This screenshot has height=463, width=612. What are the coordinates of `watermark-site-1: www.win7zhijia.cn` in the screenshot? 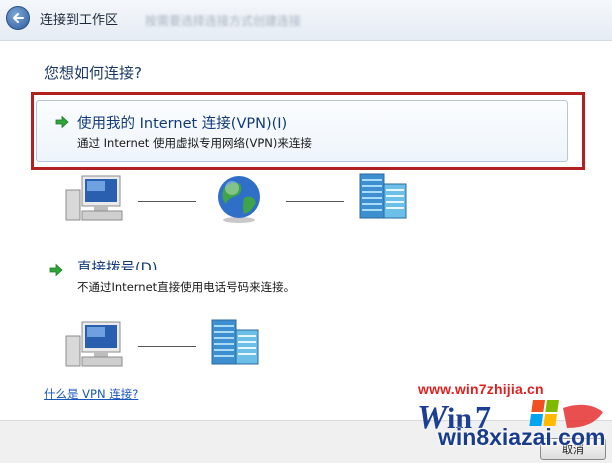 It's located at (481, 389).